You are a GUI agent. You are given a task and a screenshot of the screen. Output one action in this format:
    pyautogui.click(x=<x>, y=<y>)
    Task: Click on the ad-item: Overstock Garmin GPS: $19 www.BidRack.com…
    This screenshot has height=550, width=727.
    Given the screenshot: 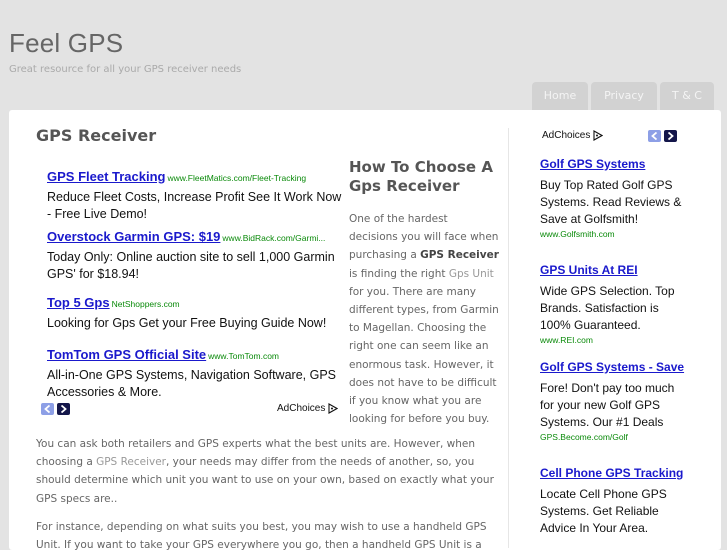 What is the action you would take?
    pyautogui.click(x=197, y=255)
    